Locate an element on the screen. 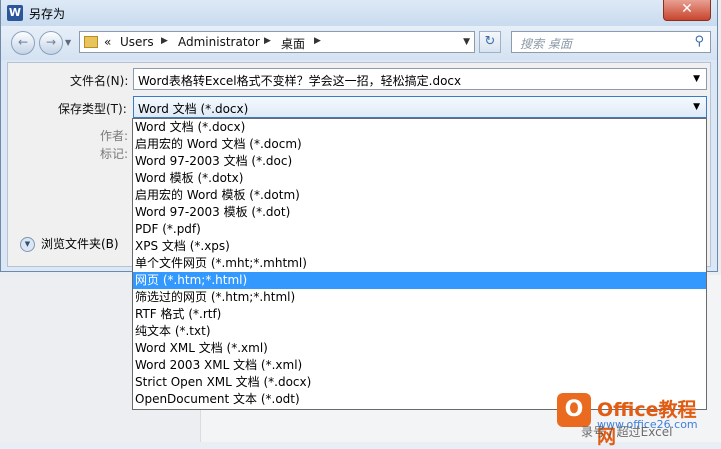 Image resolution: width=721 pixels, height=449 pixels. address-history-chevron-icon: ▼ is located at coordinates (466, 42).